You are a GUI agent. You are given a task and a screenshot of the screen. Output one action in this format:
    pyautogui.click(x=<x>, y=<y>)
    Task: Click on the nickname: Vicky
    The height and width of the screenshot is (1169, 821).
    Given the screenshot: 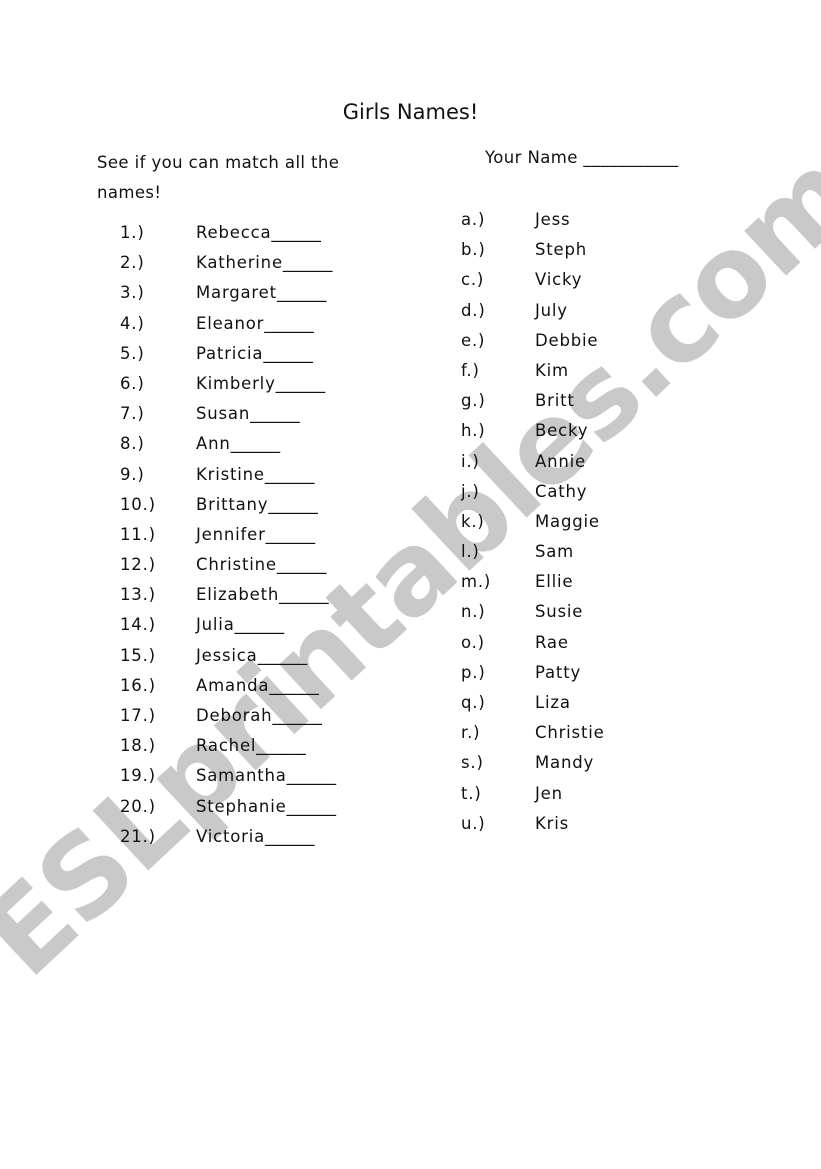 What is the action you would take?
    pyautogui.click(x=559, y=280)
    